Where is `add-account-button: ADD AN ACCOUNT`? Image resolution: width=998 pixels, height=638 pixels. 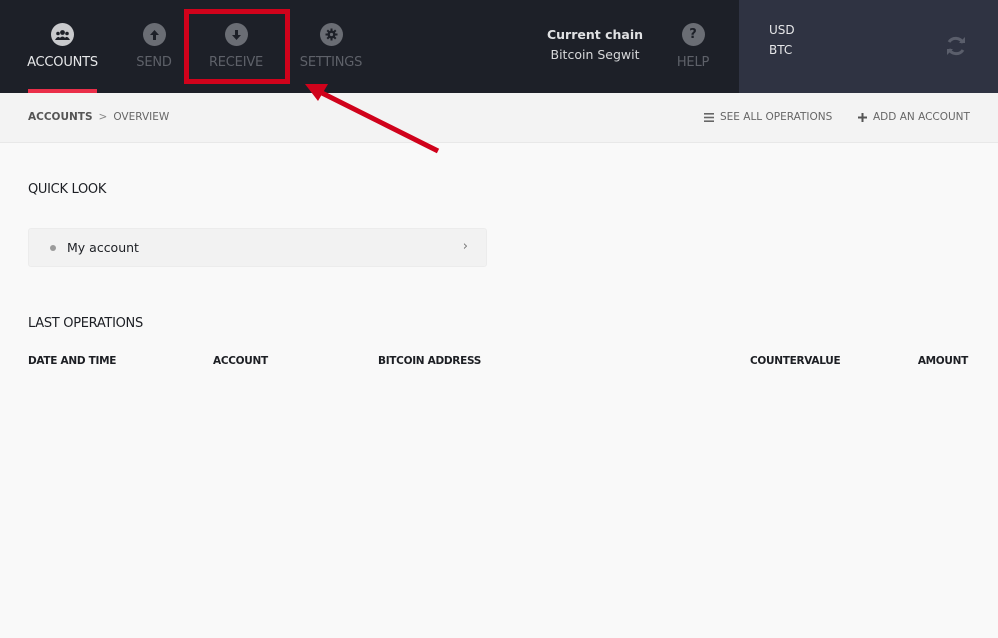 add-account-button: ADD AN ACCOUNT is located at coordinates (914, 117).